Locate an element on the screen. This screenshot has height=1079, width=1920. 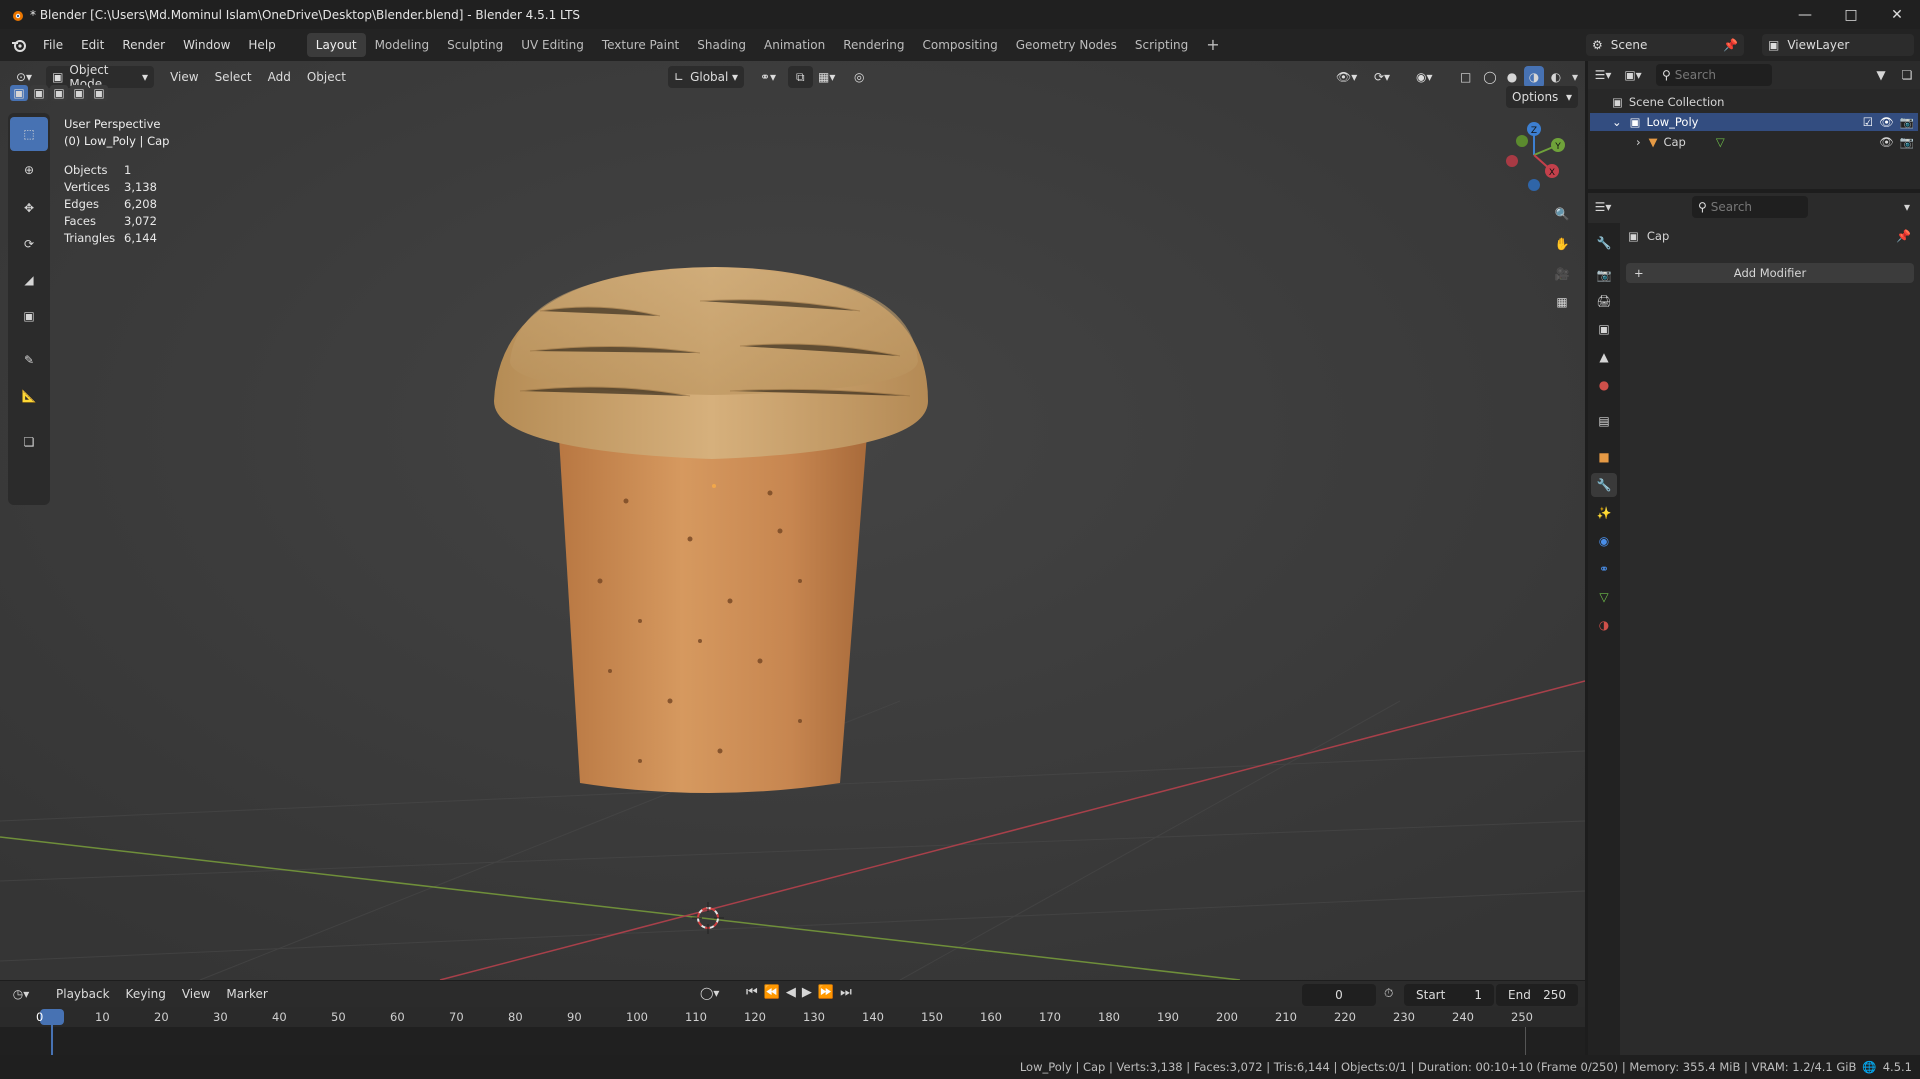
jump-keyframe-back-icon: ⏪ is located at coordinates (772, 992).